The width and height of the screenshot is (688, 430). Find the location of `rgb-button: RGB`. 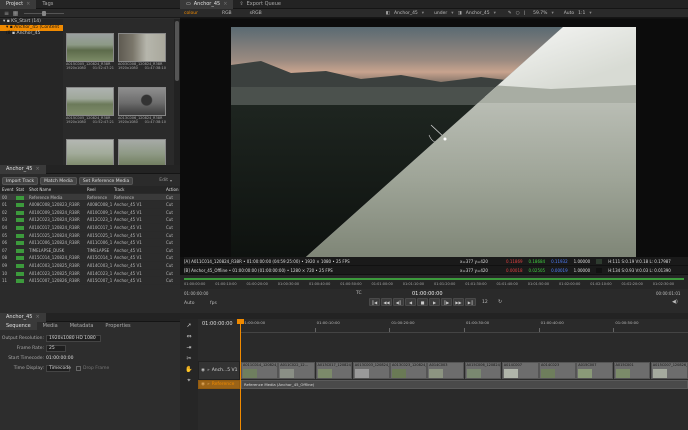

rgb-button: RGB is located at coordinates (227, 13).